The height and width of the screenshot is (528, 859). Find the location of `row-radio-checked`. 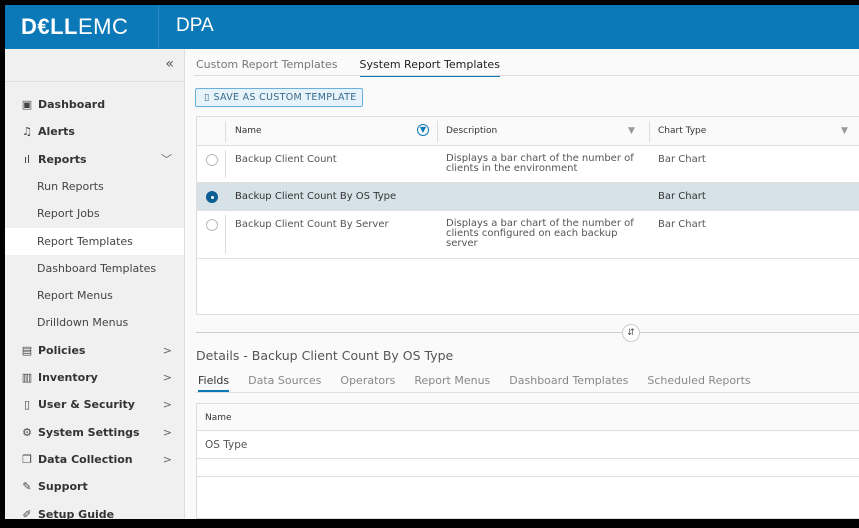

row-radio-checked is located at coordinates (212, 197).